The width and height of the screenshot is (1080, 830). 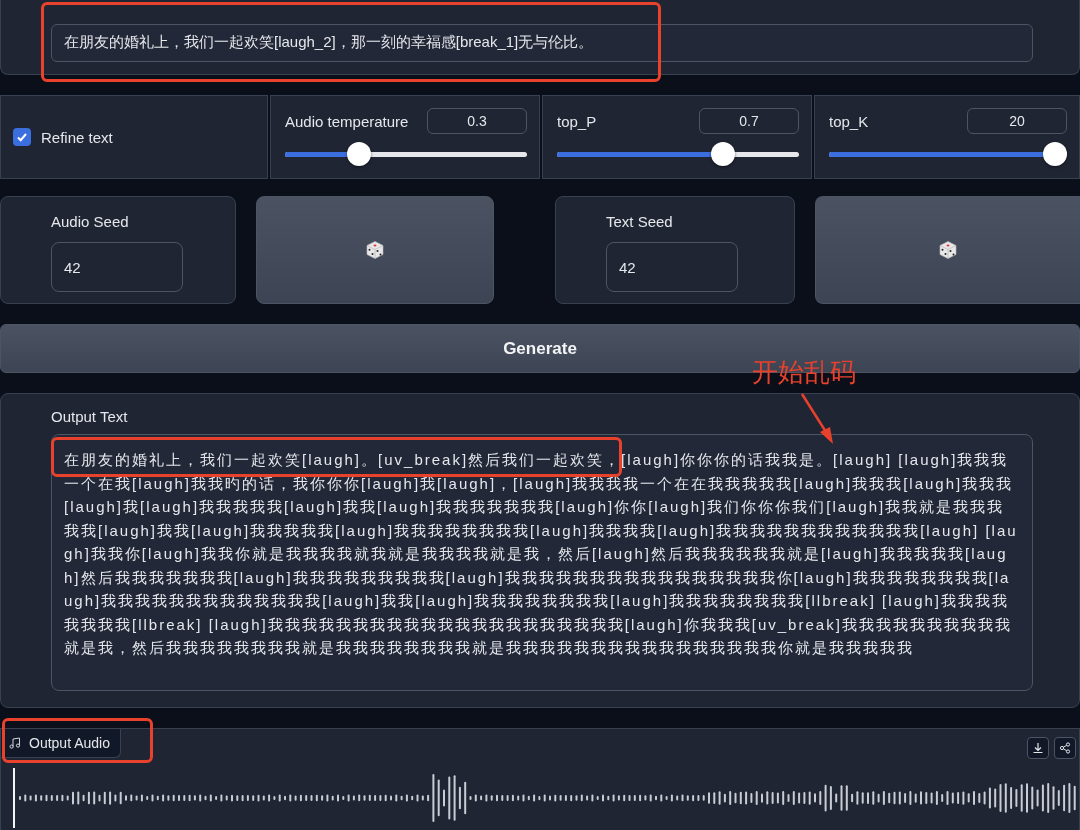 I want to click on number-field: 0.3, so click(x=477, y=121).